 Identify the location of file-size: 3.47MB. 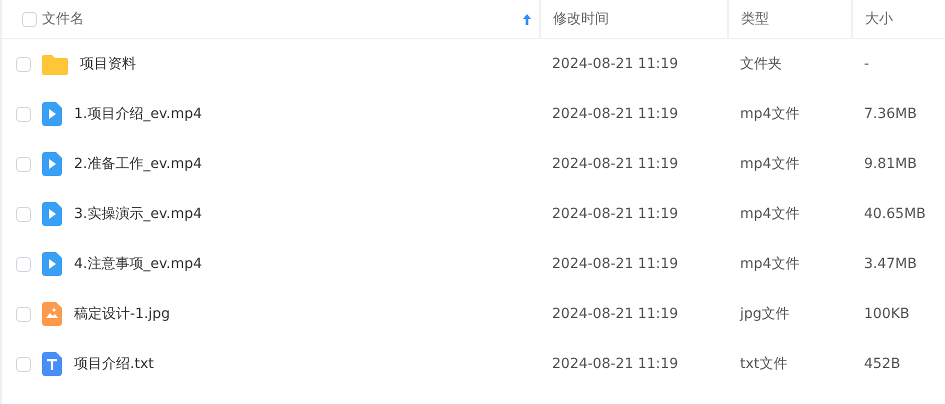
(890, 264).